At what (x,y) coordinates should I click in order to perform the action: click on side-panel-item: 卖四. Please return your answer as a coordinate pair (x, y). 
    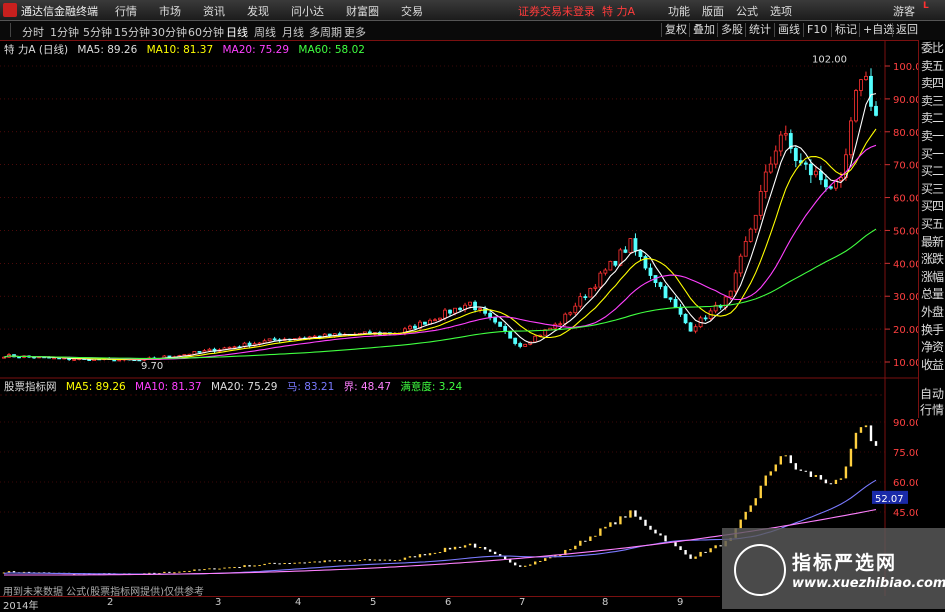
    Looking at the image, I should click on (933, 83).